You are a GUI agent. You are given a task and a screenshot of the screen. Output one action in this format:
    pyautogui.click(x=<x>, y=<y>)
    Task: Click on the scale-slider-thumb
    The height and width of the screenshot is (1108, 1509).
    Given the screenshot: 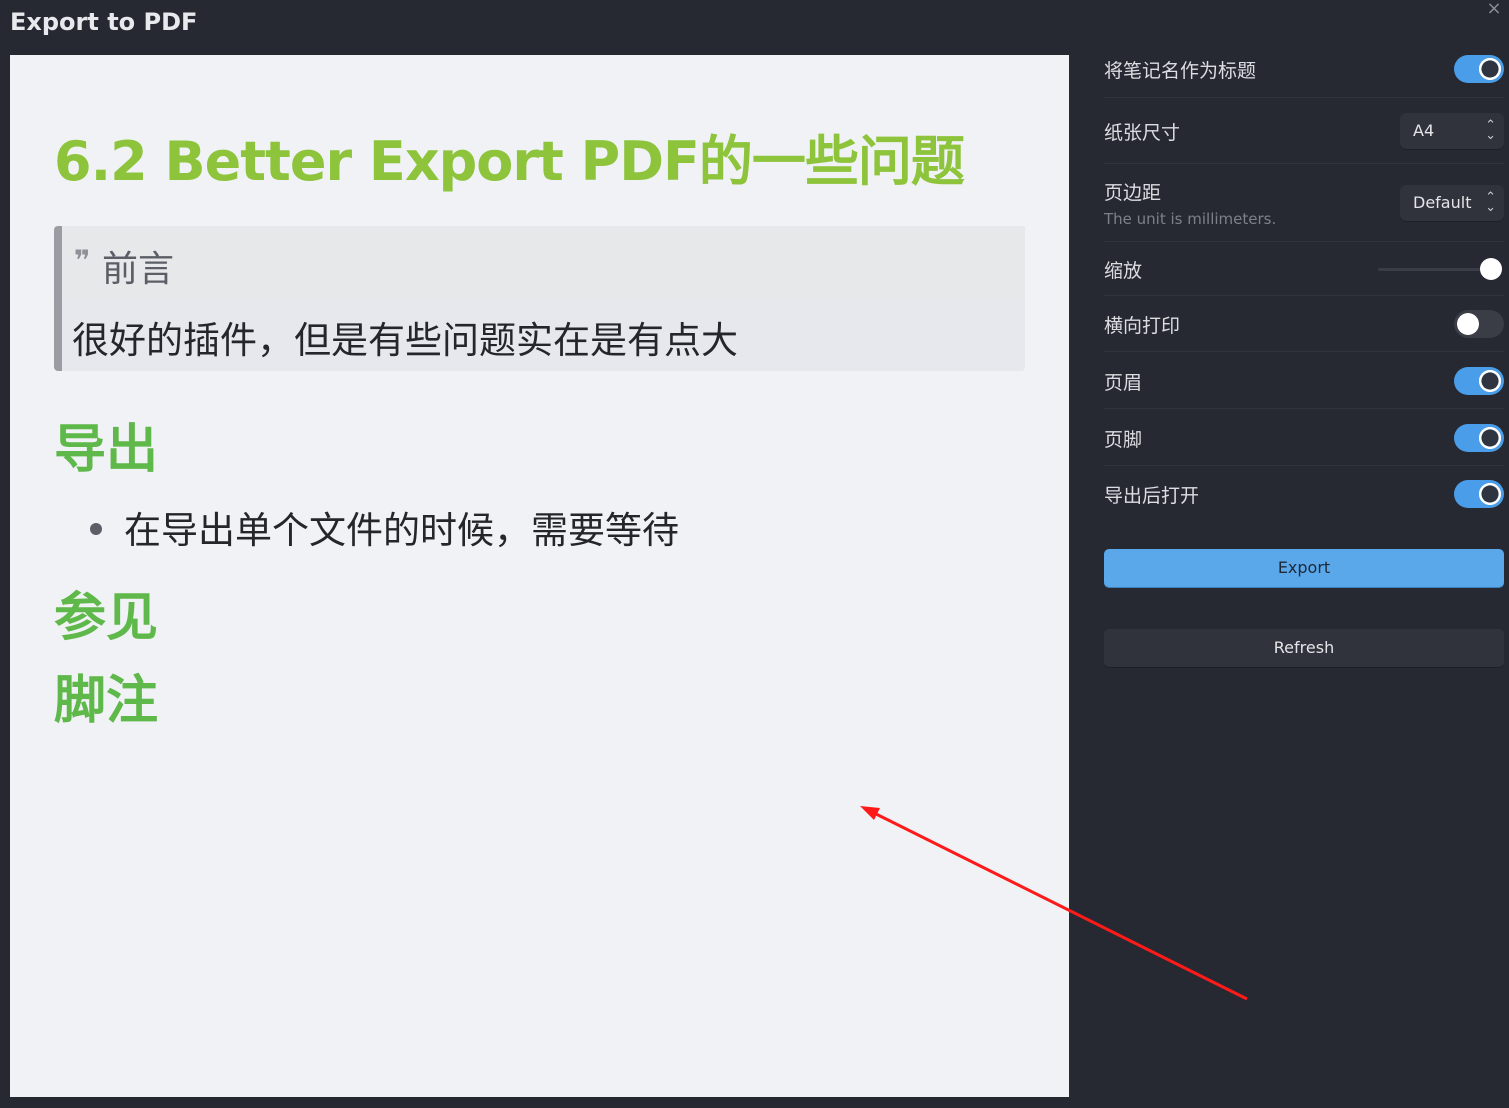 What is the action you would take?
    pyautogui.click(x=1491, y=269)
    